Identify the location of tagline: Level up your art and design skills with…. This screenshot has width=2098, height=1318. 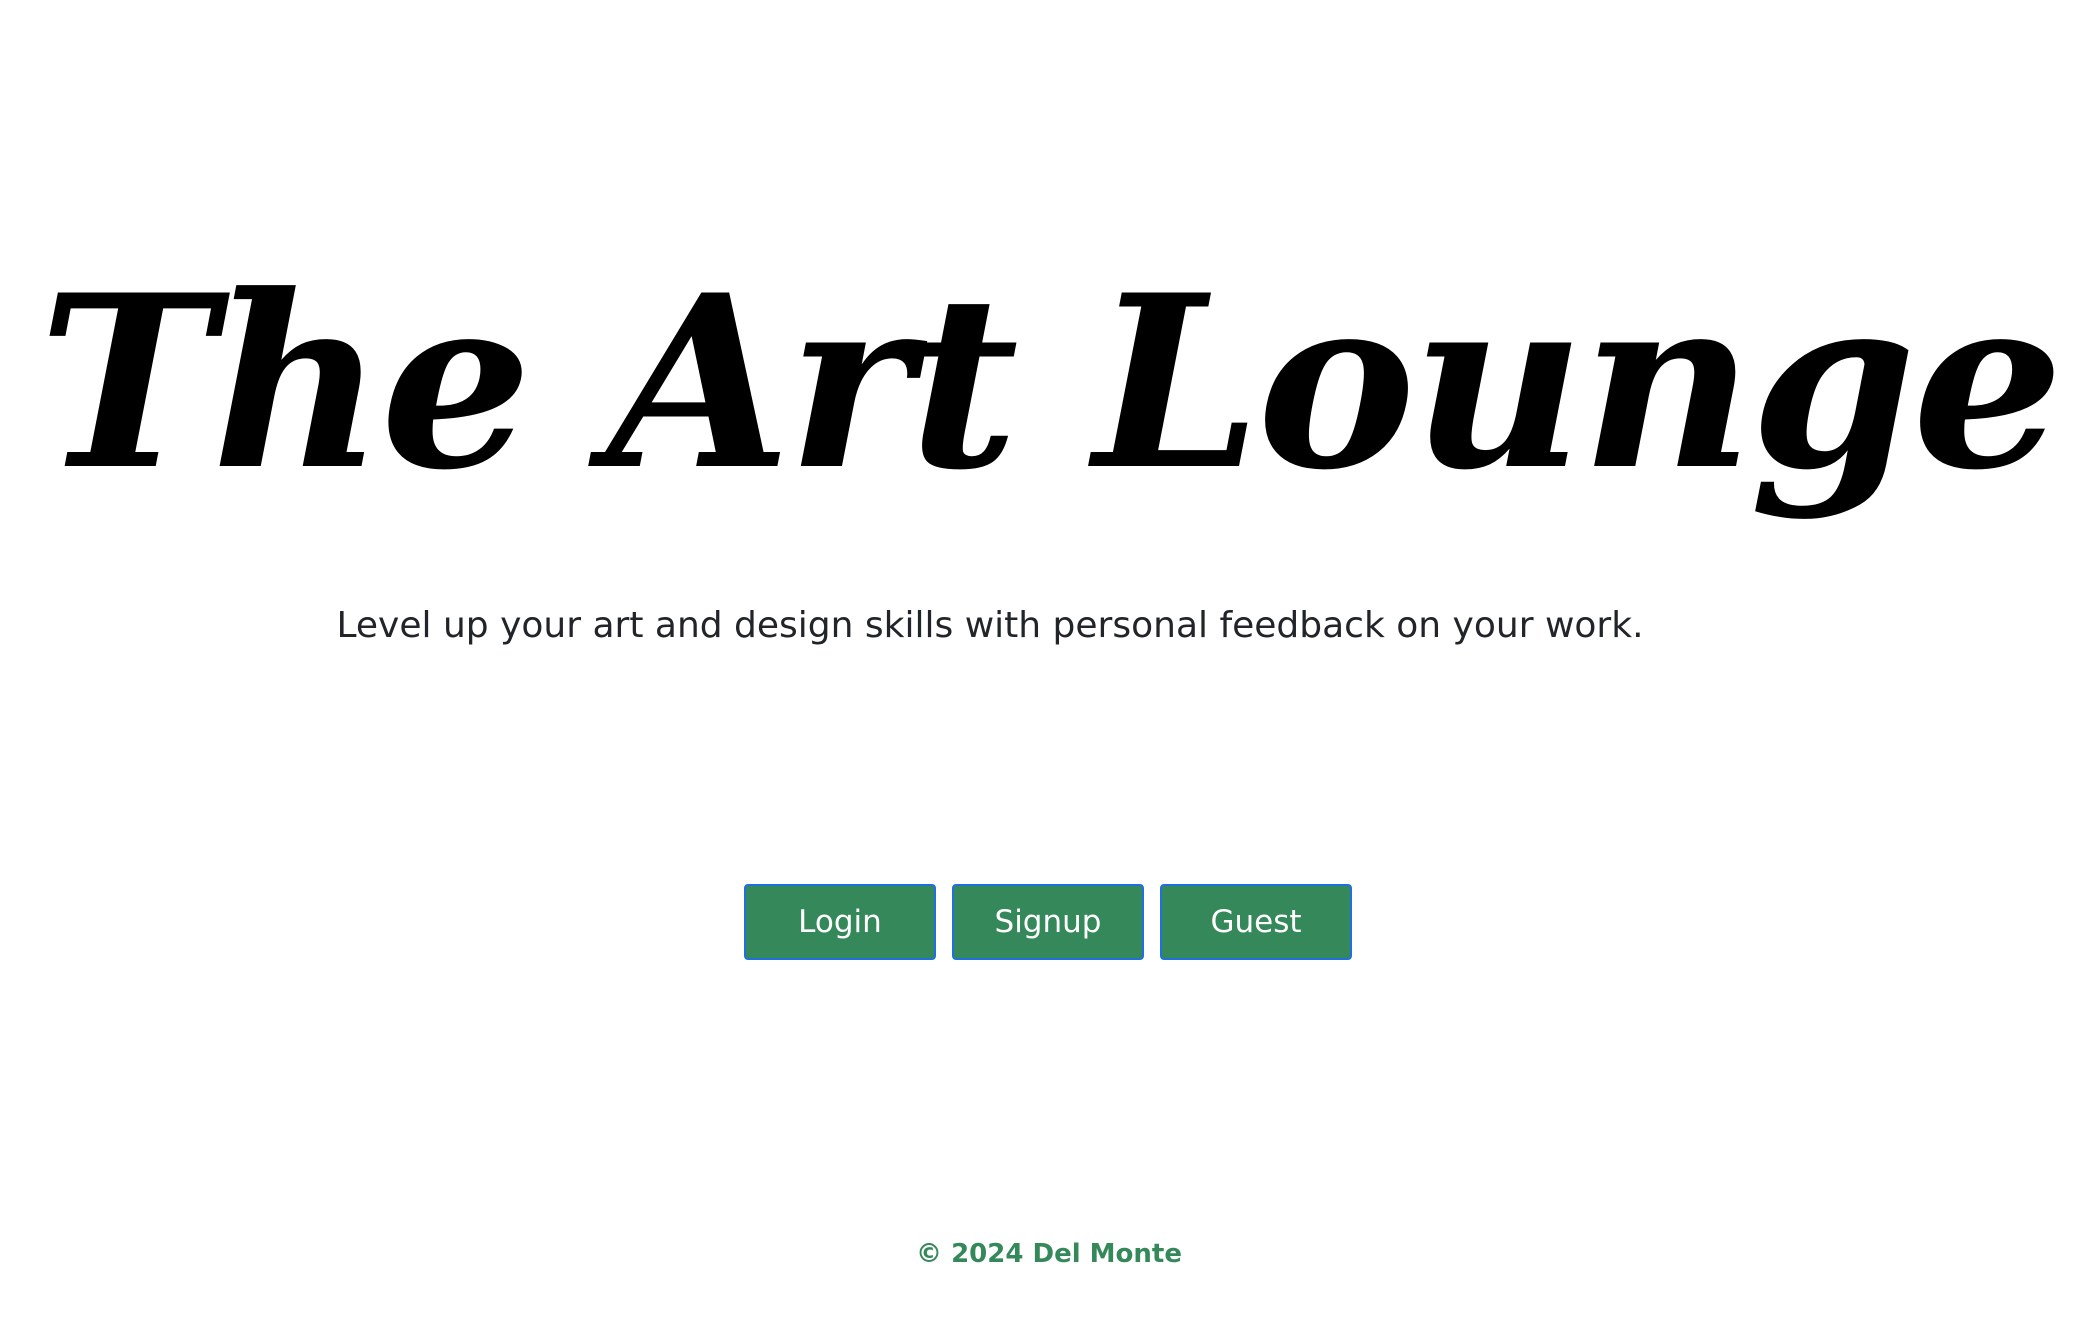
(990, 625).